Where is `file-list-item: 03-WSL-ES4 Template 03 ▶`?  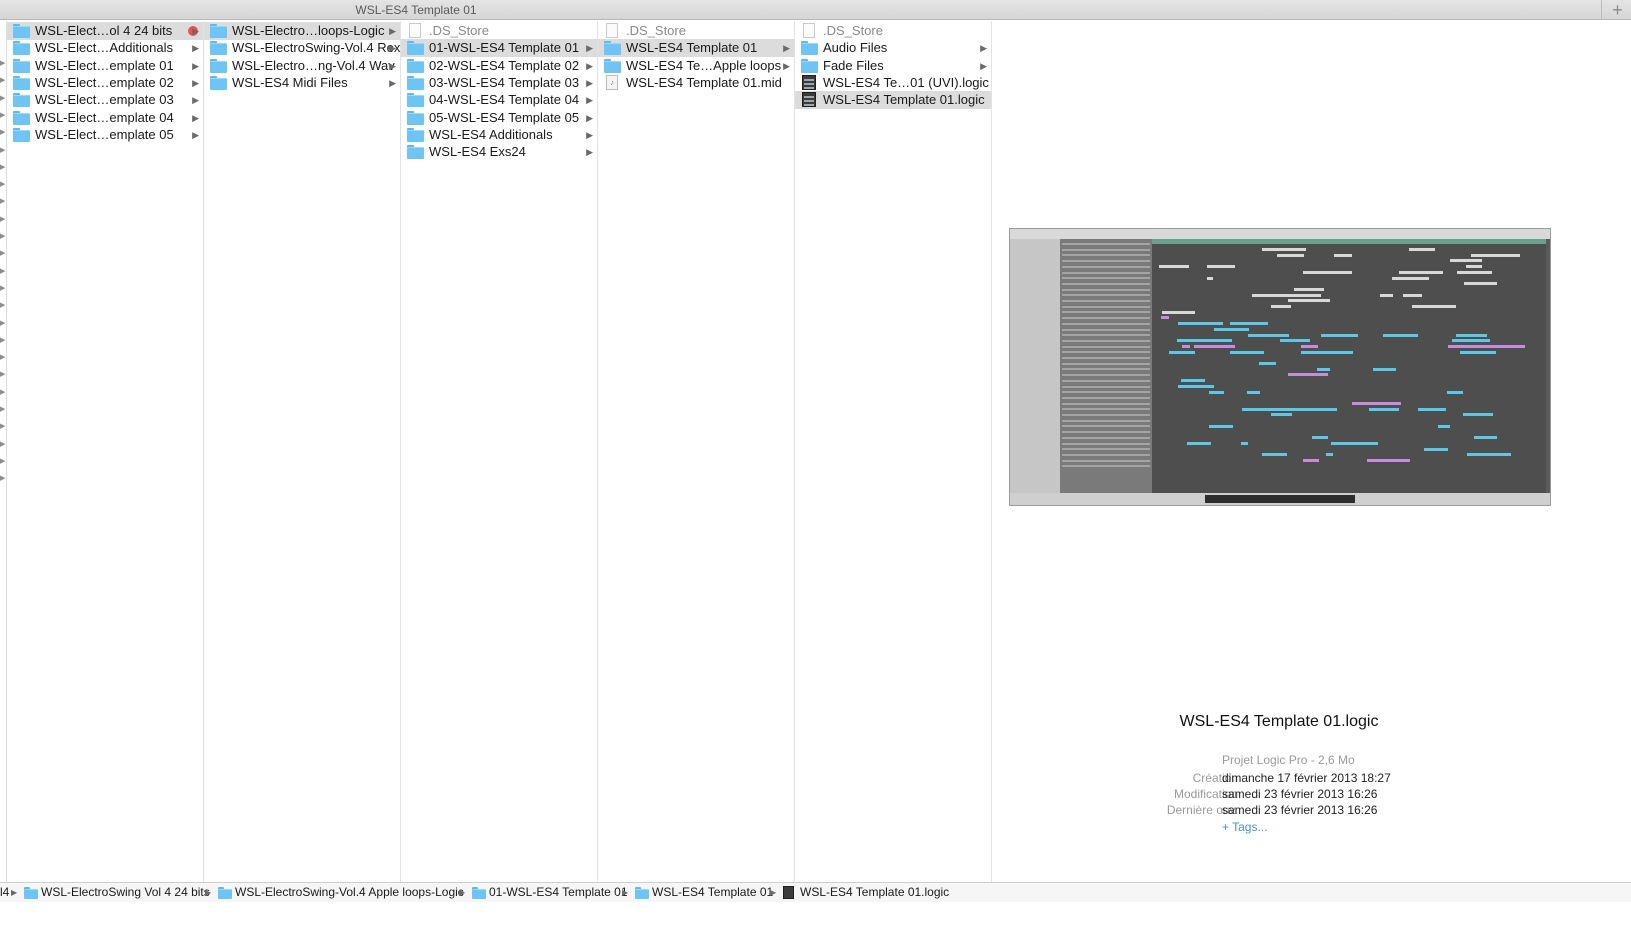 file-list-item: 03-WSL-ES4 Template 03 ▶ is located at coordinates (499, 83).